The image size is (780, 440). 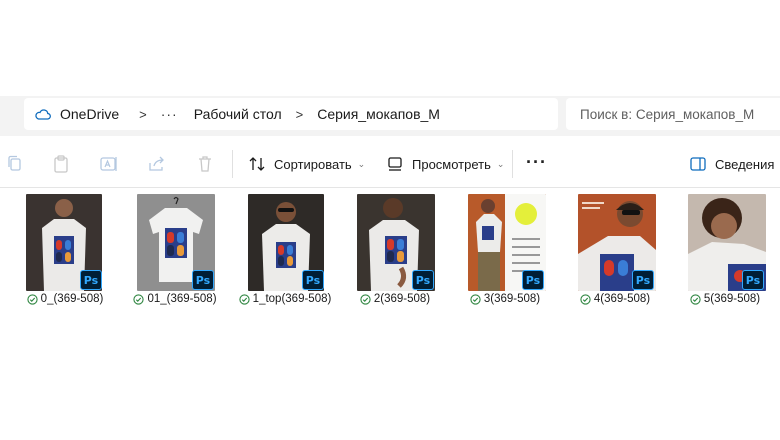 I want to click on file-name: 1_top(369-508), so click(x=292, y=299).